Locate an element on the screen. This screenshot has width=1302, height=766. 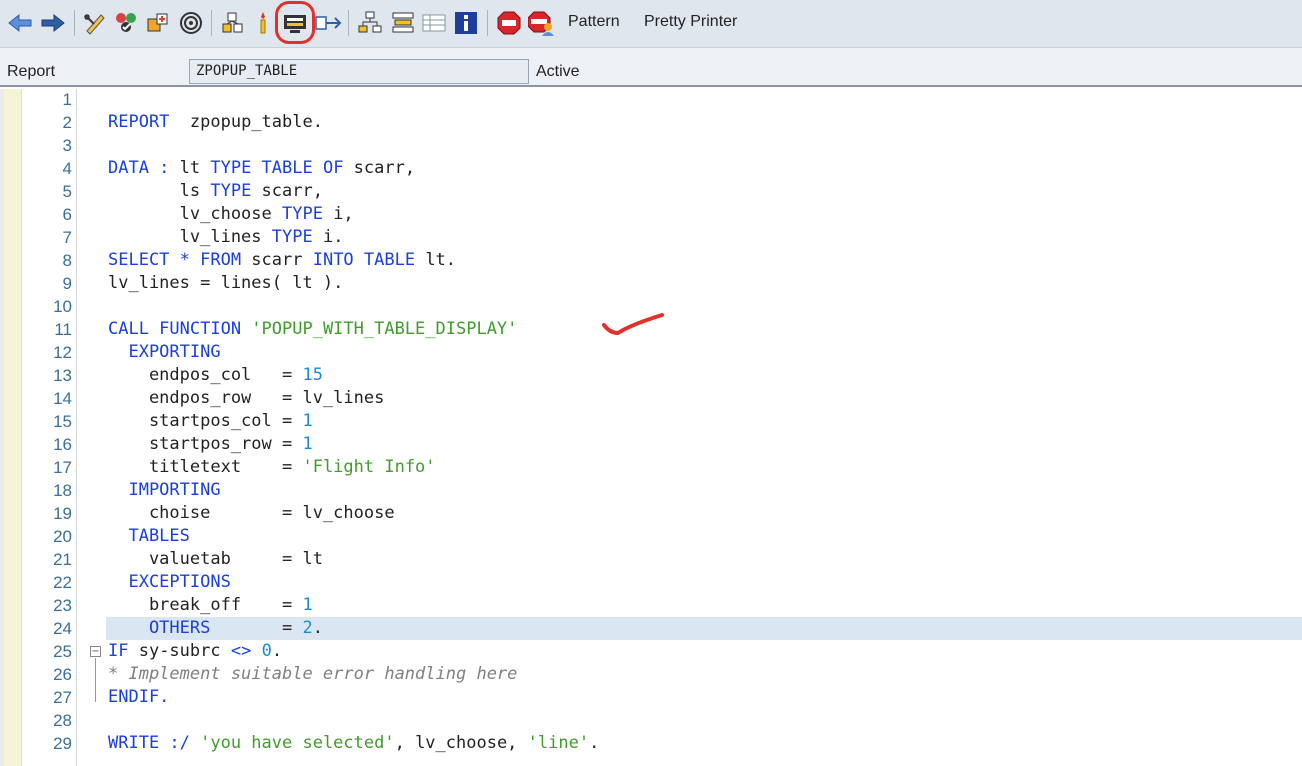
check-icon is located at coordinates (126, 23).